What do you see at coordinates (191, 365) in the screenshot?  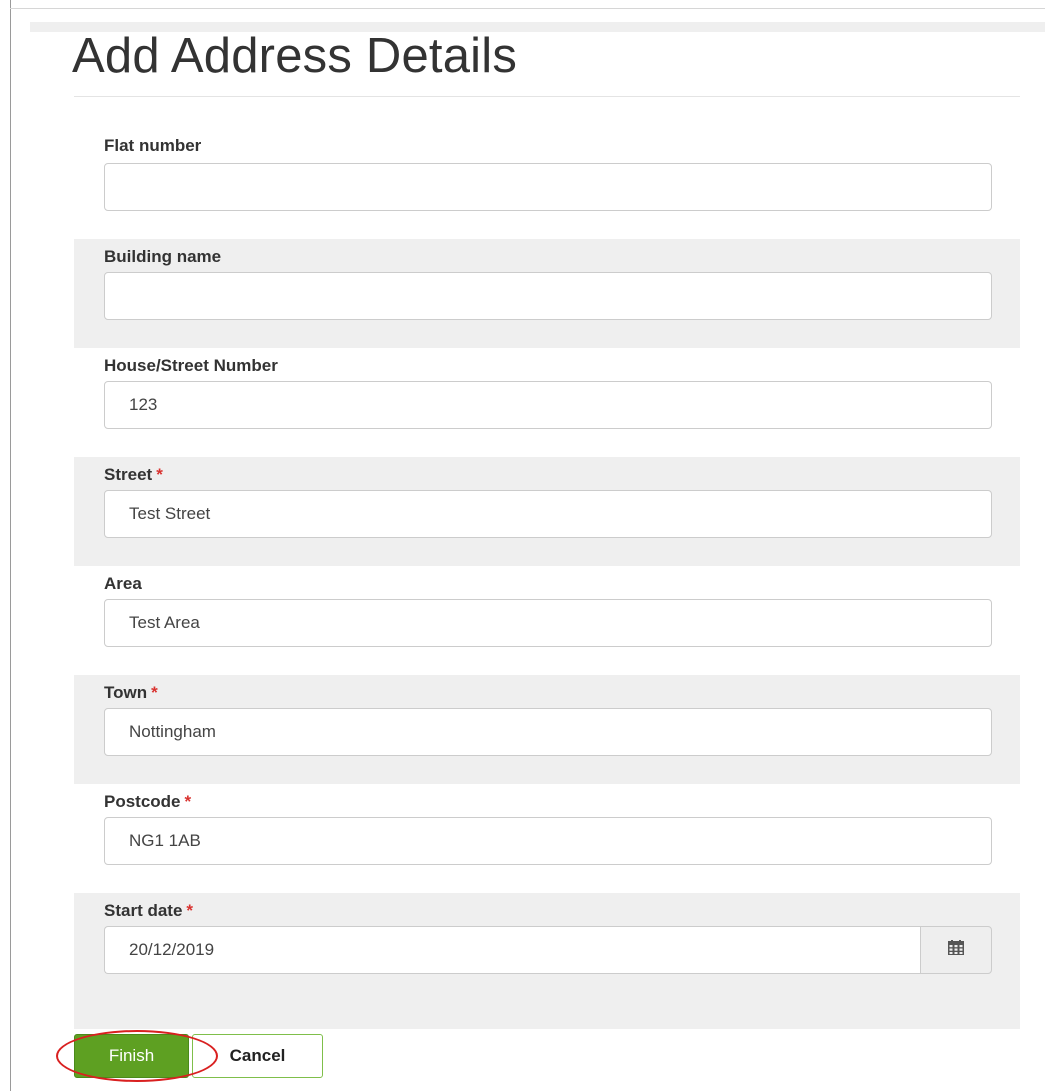 I see `house-street-number-label: House/Street Number` at bounding box center [191, 365].